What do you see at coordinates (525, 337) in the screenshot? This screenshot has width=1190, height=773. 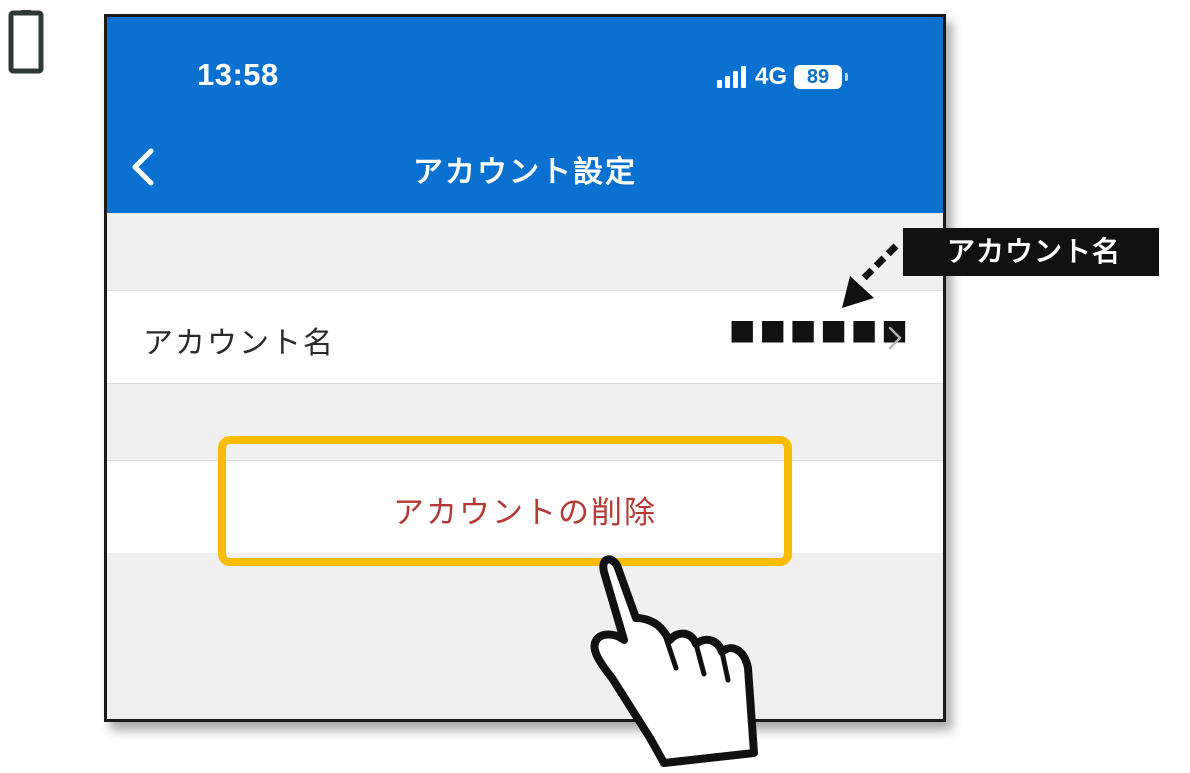 I see `account-name-row: アカウント名 ■■■■■■` at bounding box center [525, 337].